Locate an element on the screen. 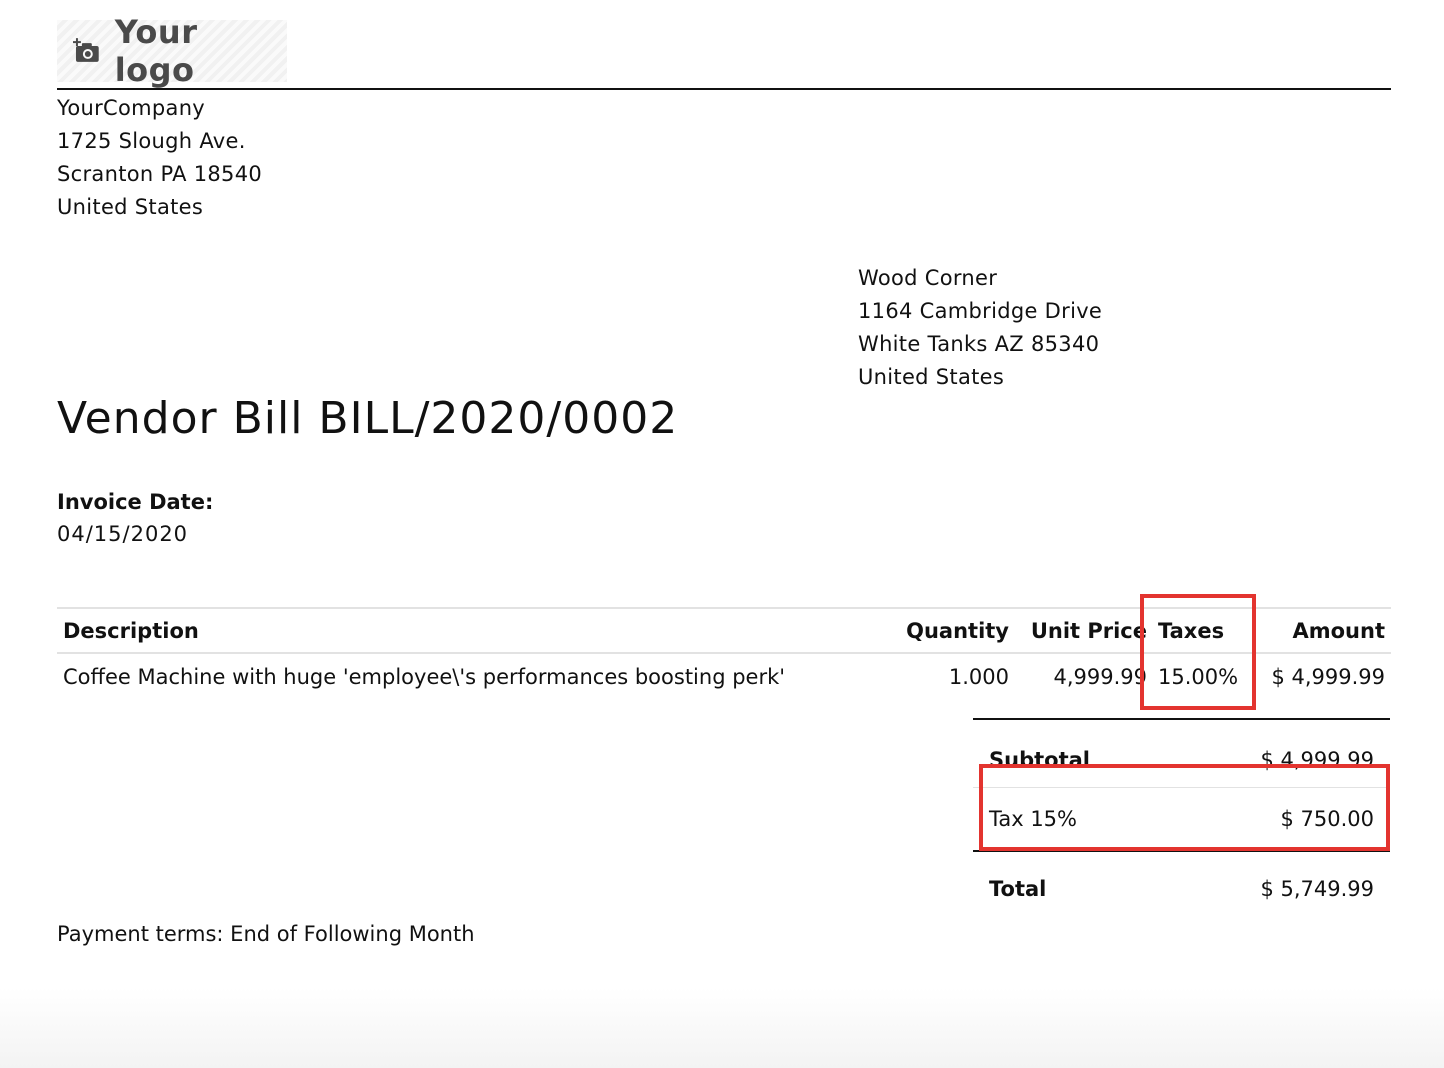  company-country: United States is located at coordinates (130, 207).